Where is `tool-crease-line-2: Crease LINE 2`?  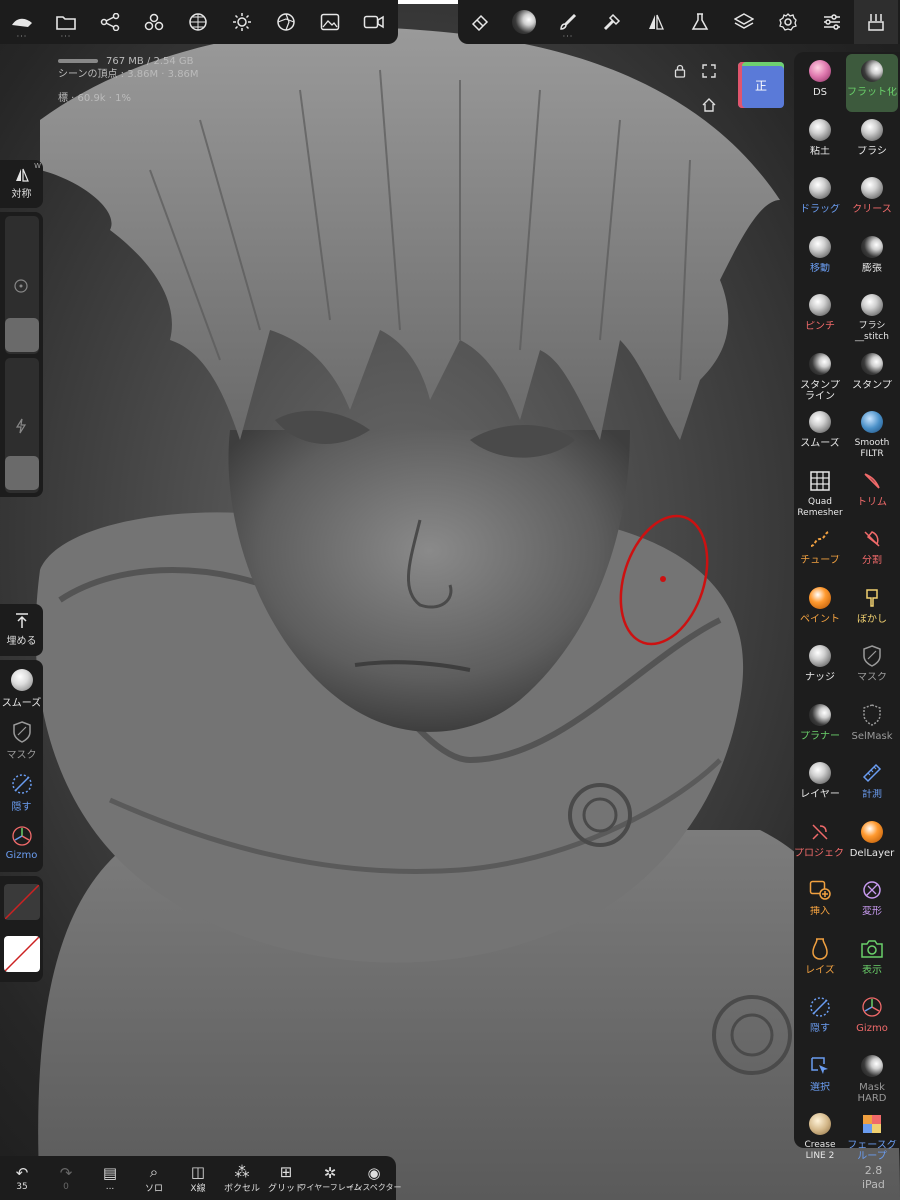 tool-crease-line-2: Crease LINE 2 is located at coordinates (820, 1136).